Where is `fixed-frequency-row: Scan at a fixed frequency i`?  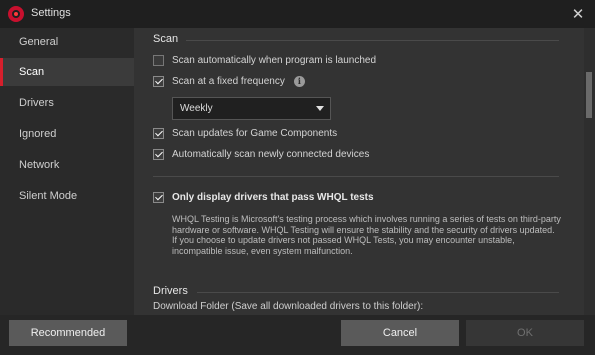 fixed-frequency-row: Scan at a fixed frequency i is located at coordinates (229, 81).